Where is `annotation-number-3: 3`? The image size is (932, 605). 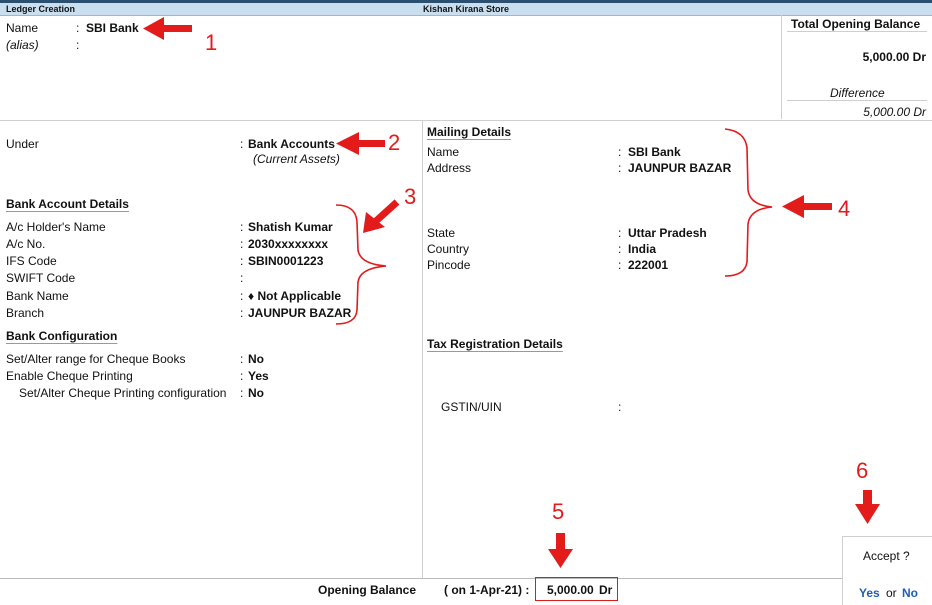 annotation-number-3: 3 is located at coordinates (410, 196).